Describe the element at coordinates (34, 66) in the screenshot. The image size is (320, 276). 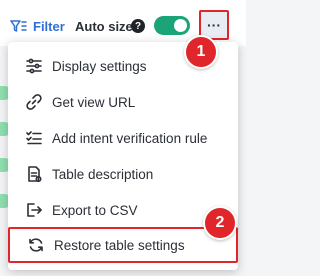
I see `sliders-icon` at that location.